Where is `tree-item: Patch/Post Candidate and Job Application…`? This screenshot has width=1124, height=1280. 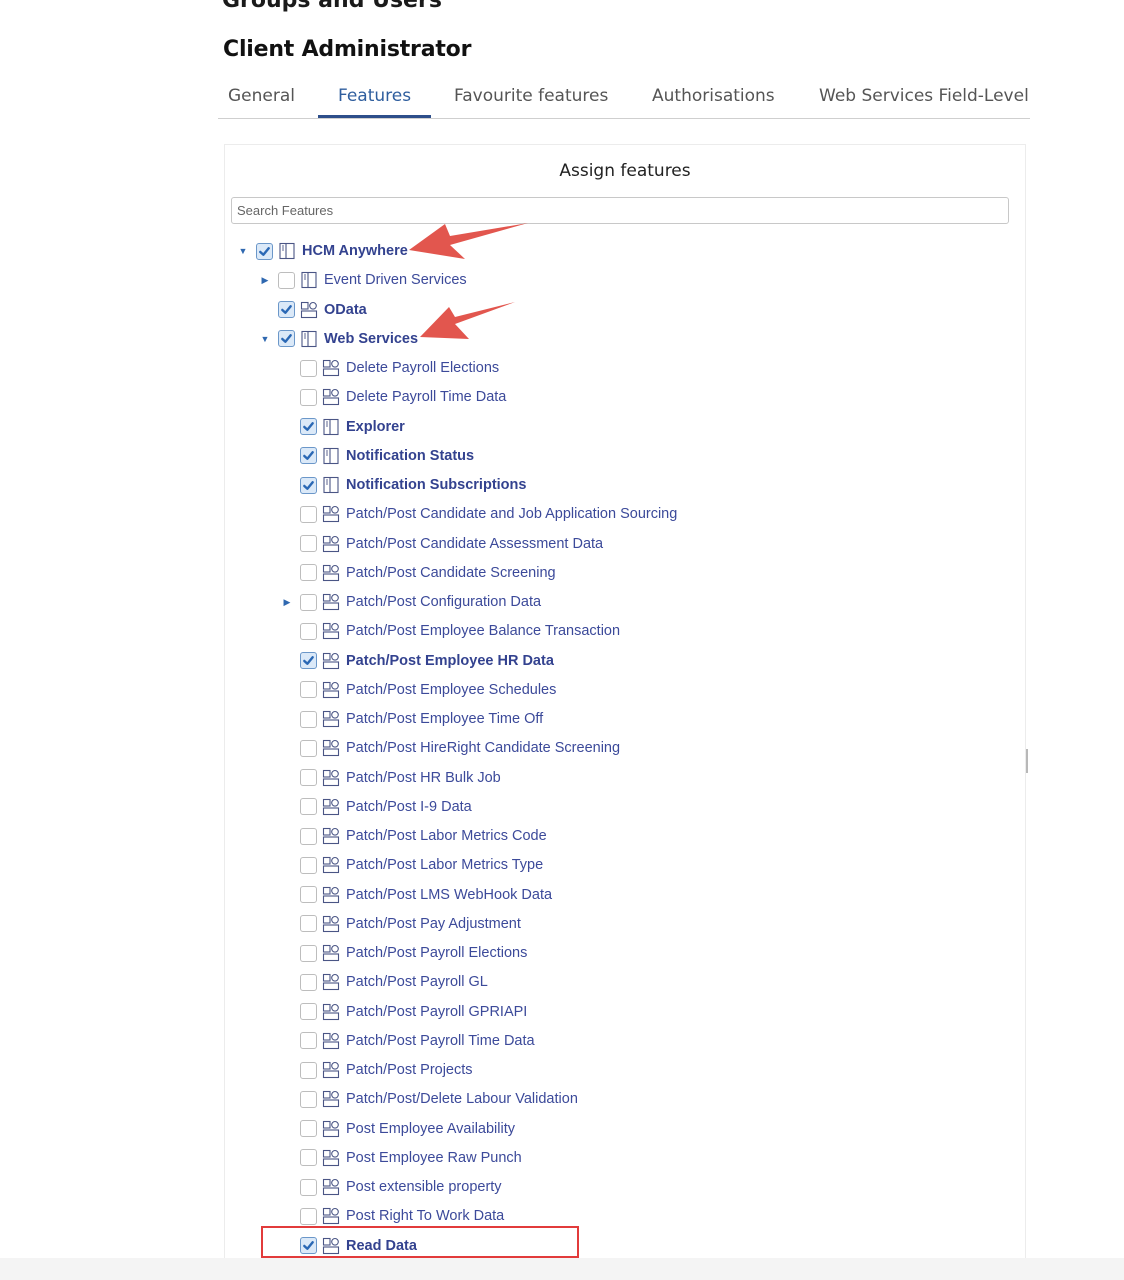 tree-item: Patch/Post Candidate and Job Application… is located at coordinates (479, 514).